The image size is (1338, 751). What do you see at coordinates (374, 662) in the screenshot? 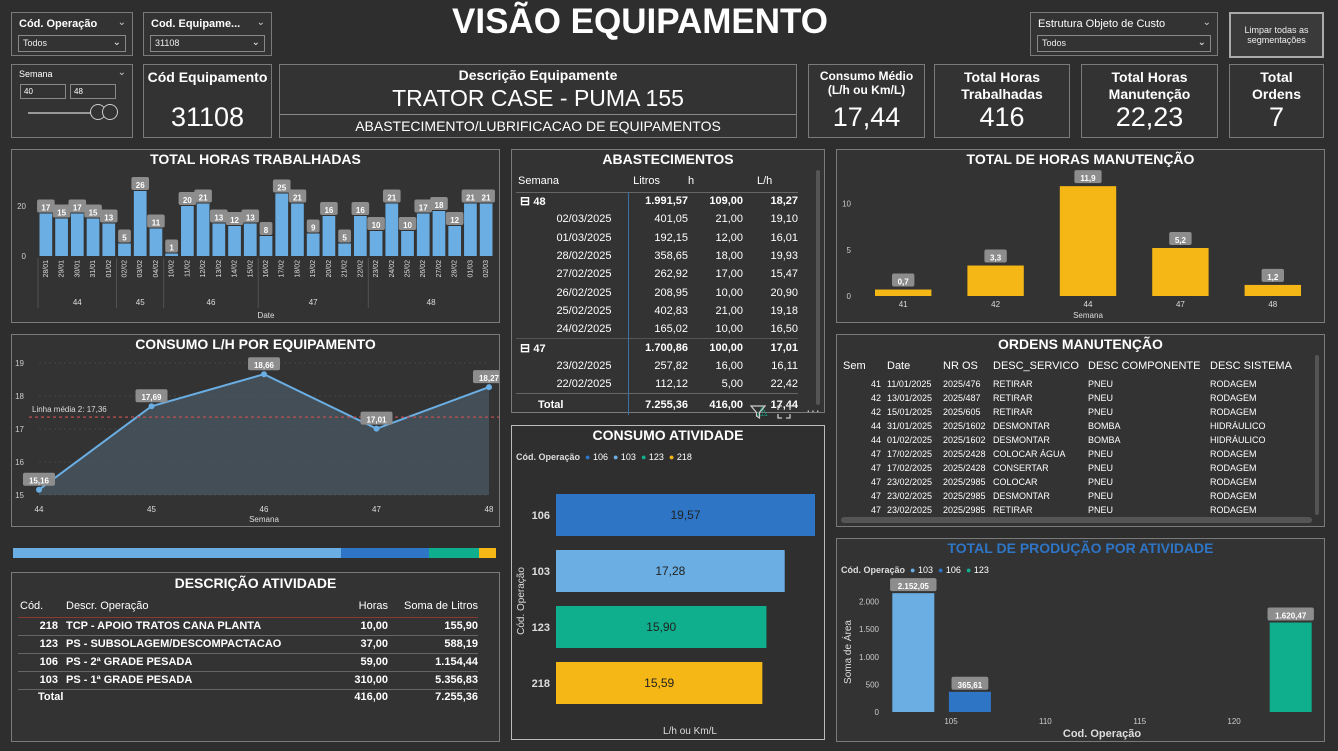
I see `table-cell: 59,00` at bounding box center [374, 662].